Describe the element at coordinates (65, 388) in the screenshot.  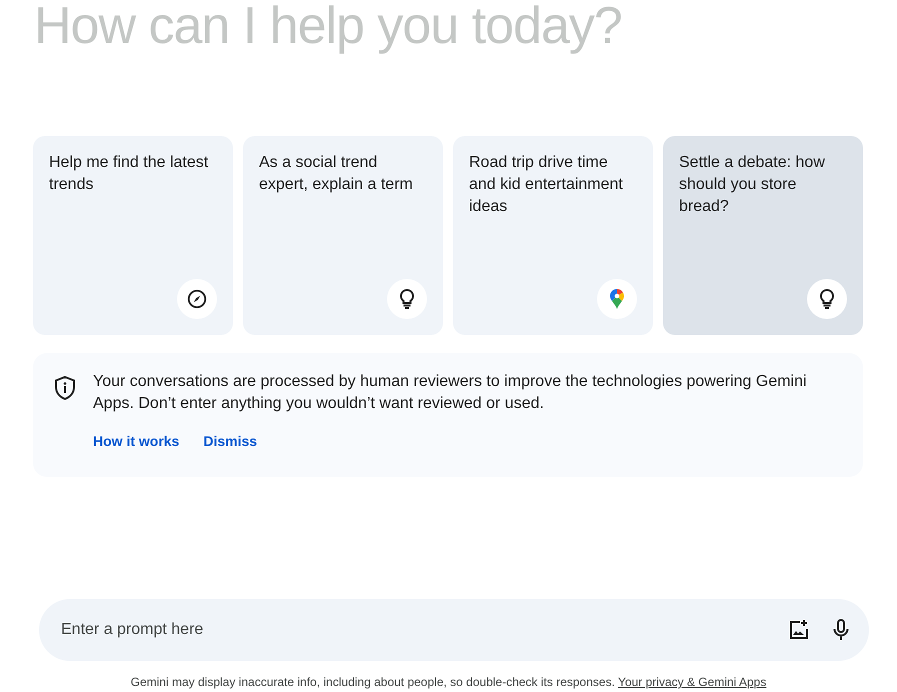
I see `shield-icon` at that location.